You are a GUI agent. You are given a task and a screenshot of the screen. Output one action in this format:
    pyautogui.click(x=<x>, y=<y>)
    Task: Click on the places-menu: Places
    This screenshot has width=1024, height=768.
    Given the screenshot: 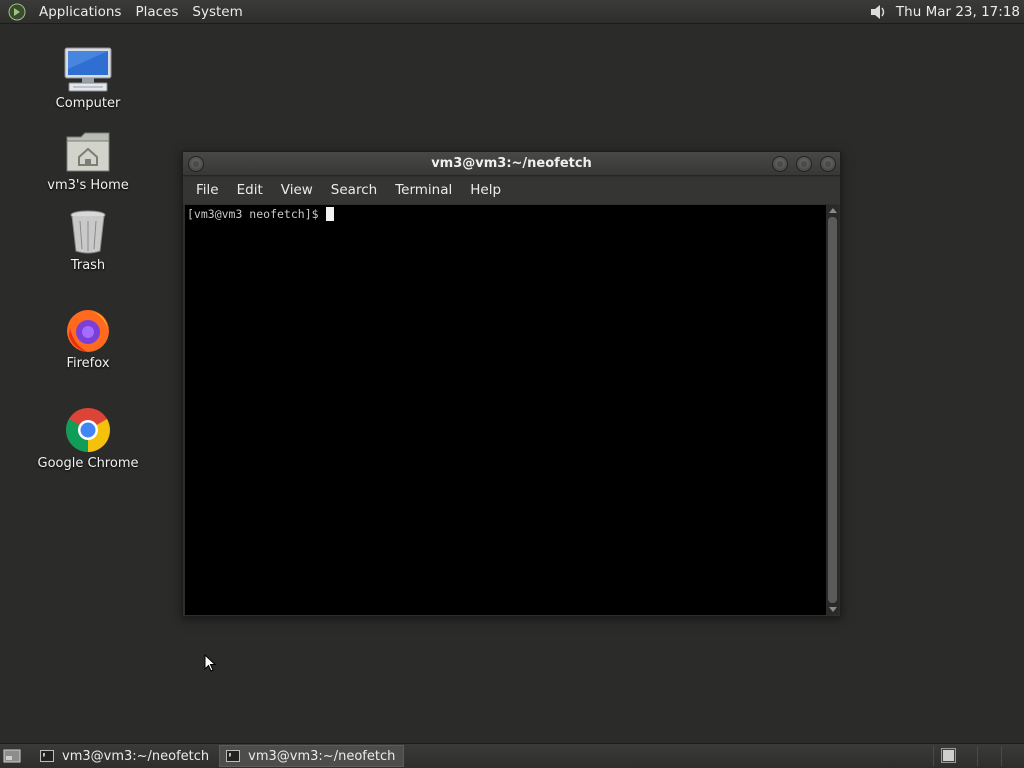 What is the action you would take?
    pyautogui.click(x=156, y=12)
    